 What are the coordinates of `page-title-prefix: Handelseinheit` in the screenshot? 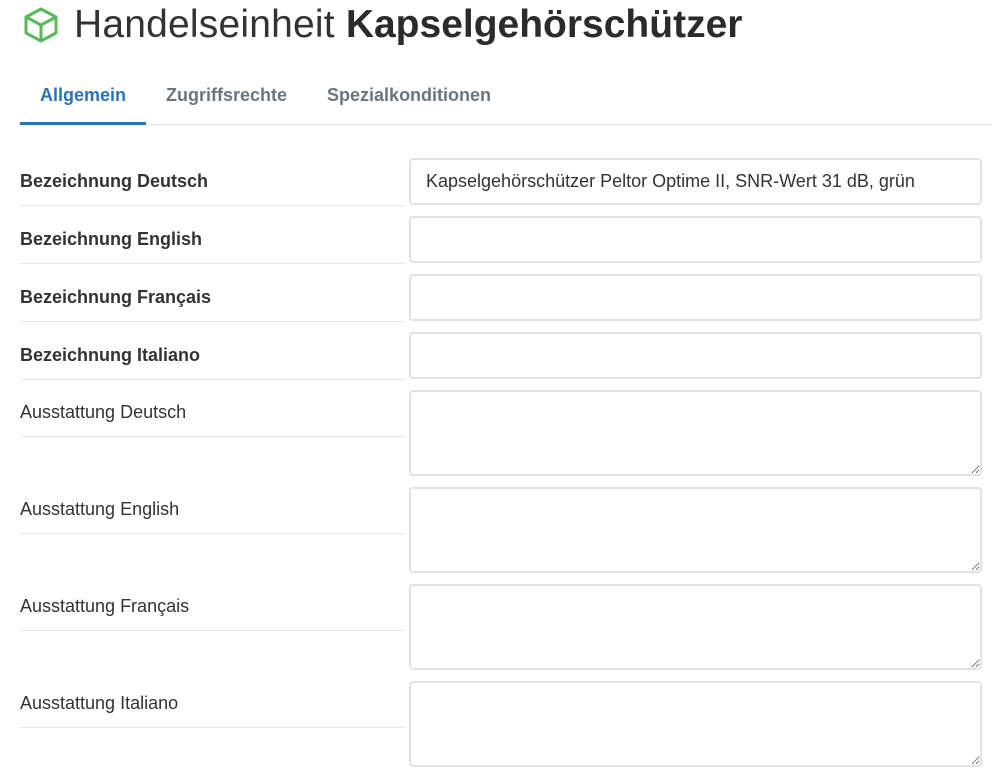 It's located at (204, 24).